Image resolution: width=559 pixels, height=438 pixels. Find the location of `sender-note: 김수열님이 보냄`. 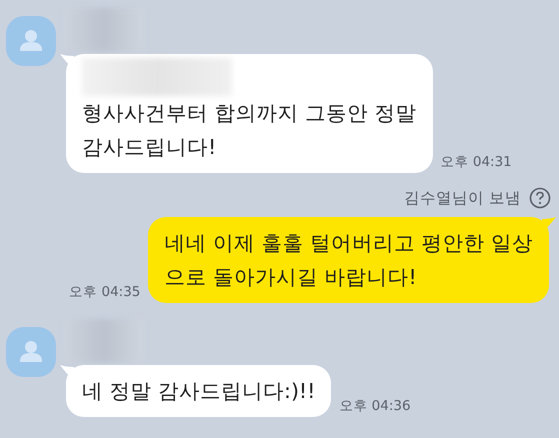

sender-note: 김수열님이 보냄 is located at coordinates (462, 198).